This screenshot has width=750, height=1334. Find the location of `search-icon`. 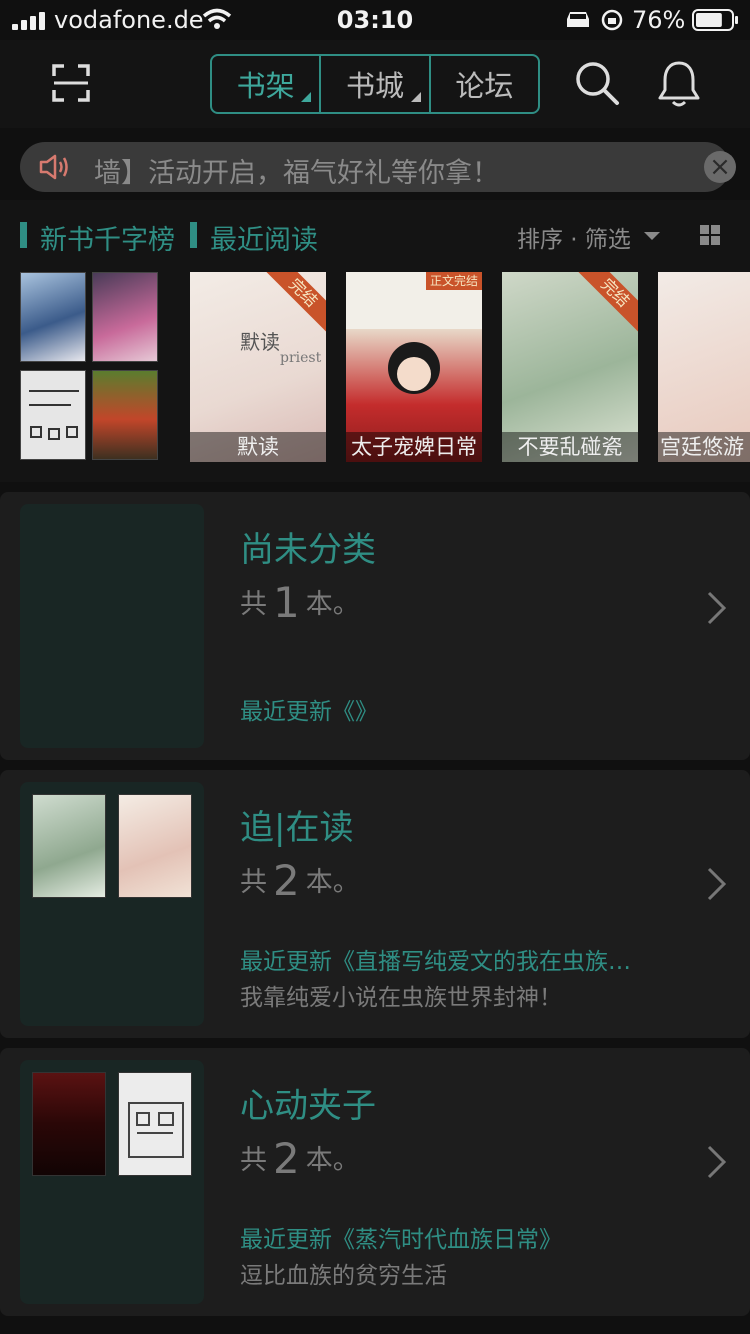

search-icon is located at coordinates (597, 83).